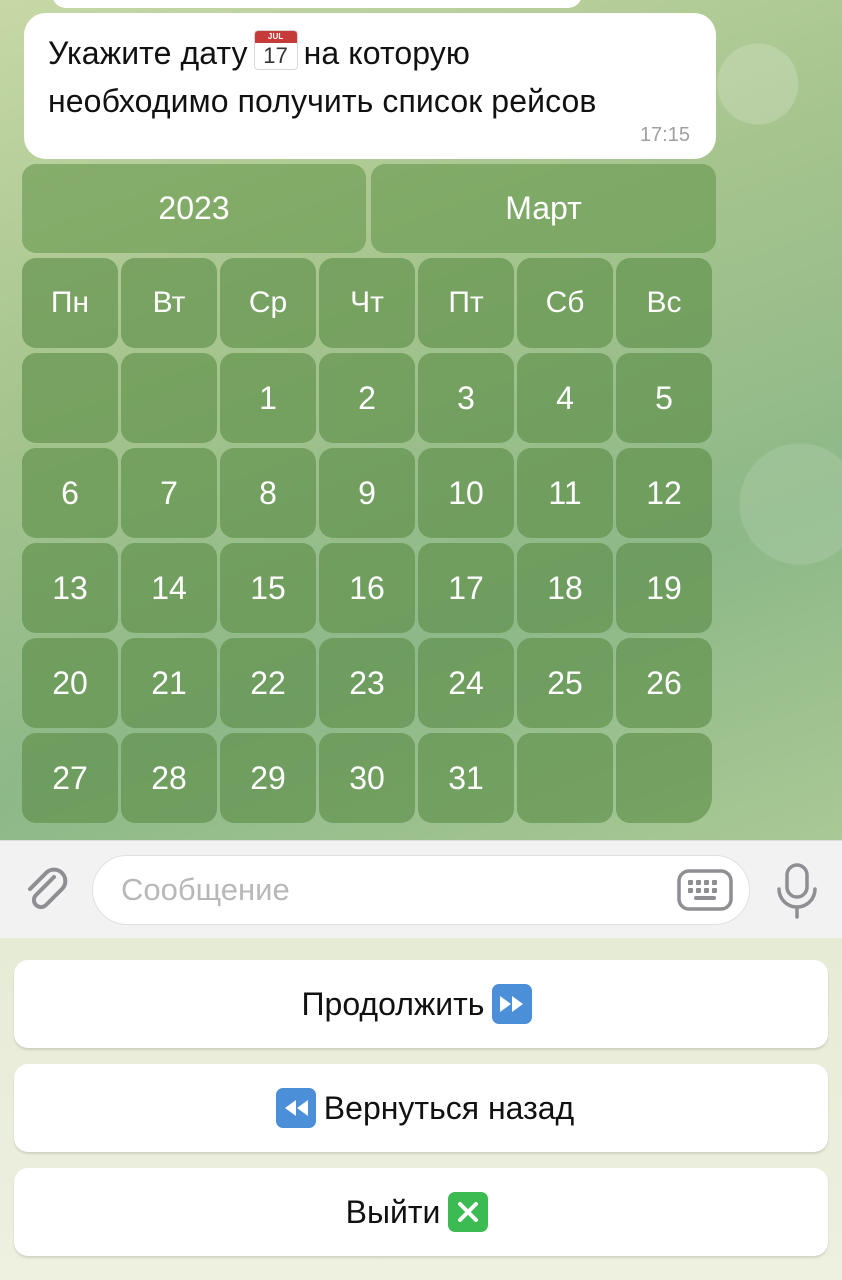 Image resolution: width=842 pixels, height=1280 pixels. What do you see at coordinates (664, 398) in the screenshot?
I see `day-button-5: 5` at bounding box center [664, 398].